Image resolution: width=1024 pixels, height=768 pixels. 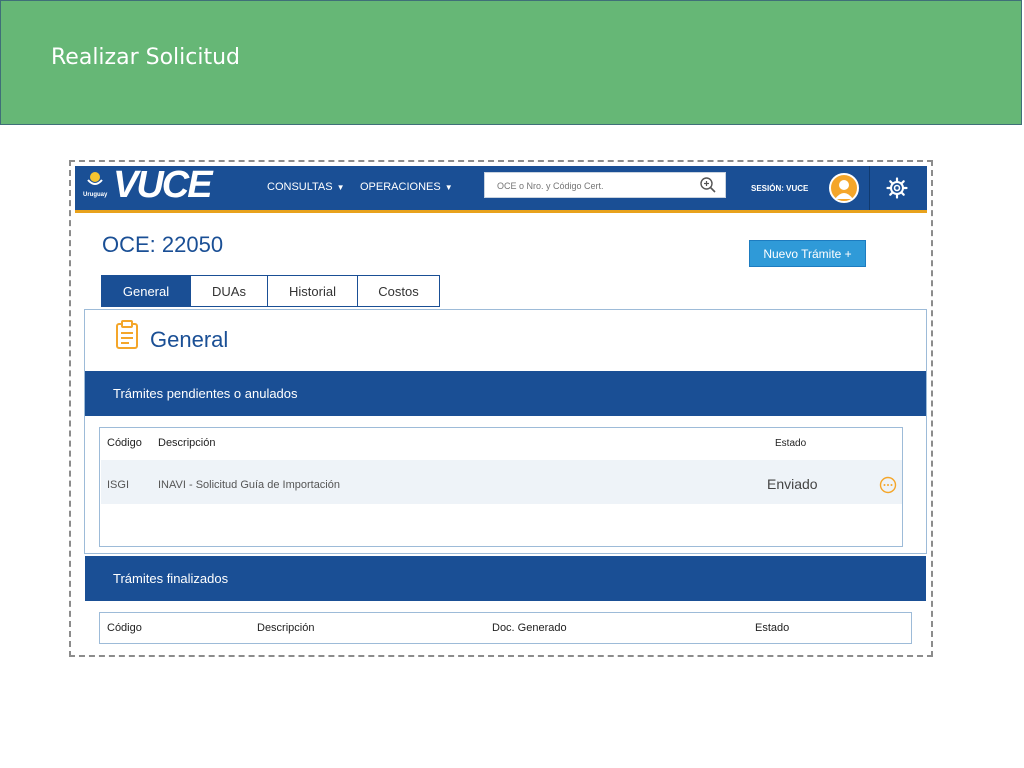 I want to click on slide-title: Realizar Solicitud, so click(x=145, y=57).